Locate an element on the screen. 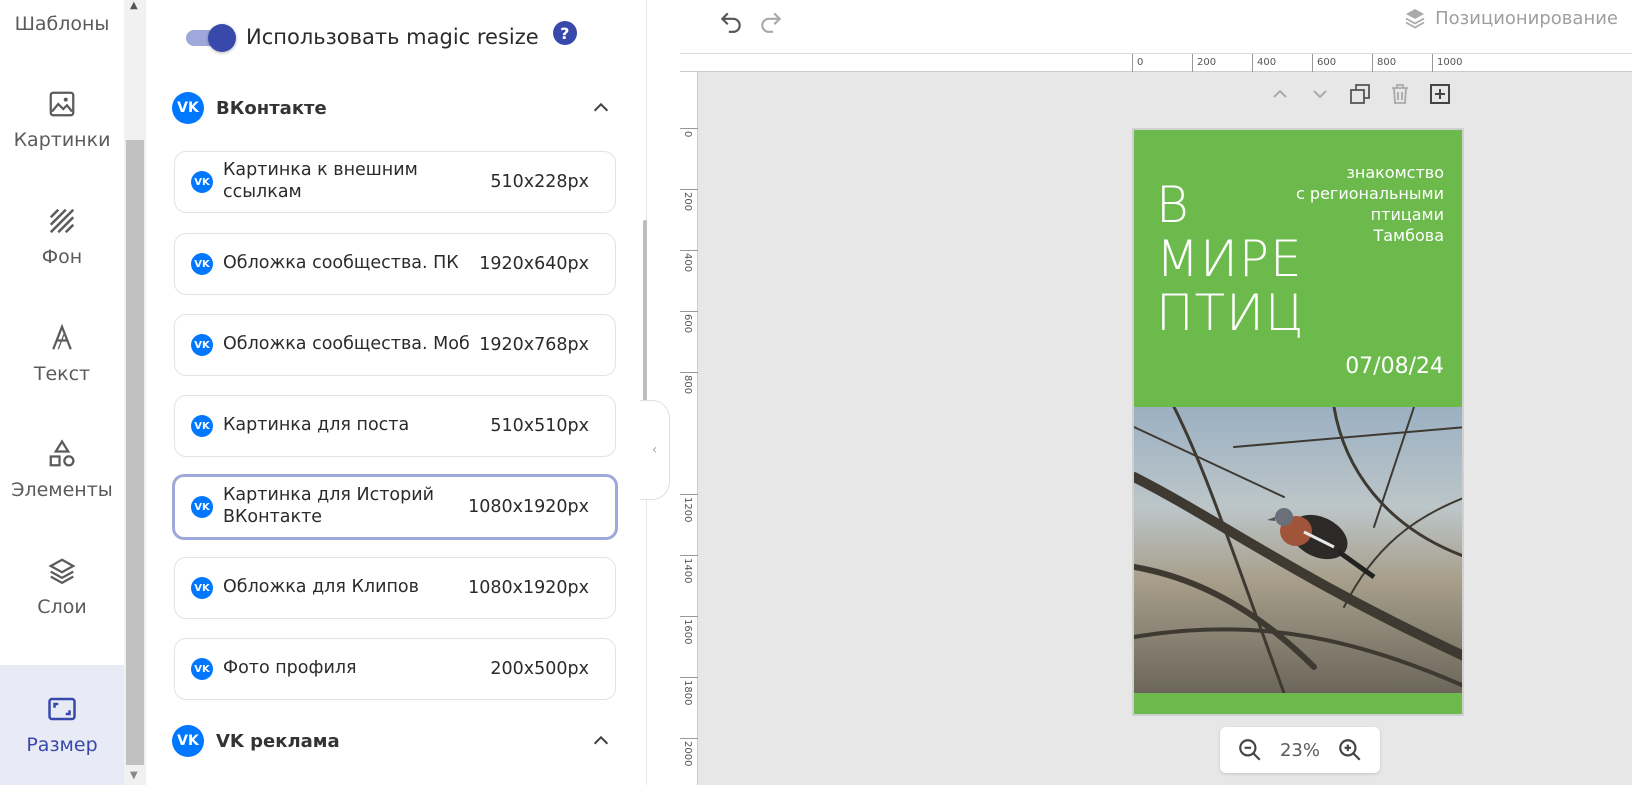  chevron-left-icon: ‹ is located at coordinates (654, 450).